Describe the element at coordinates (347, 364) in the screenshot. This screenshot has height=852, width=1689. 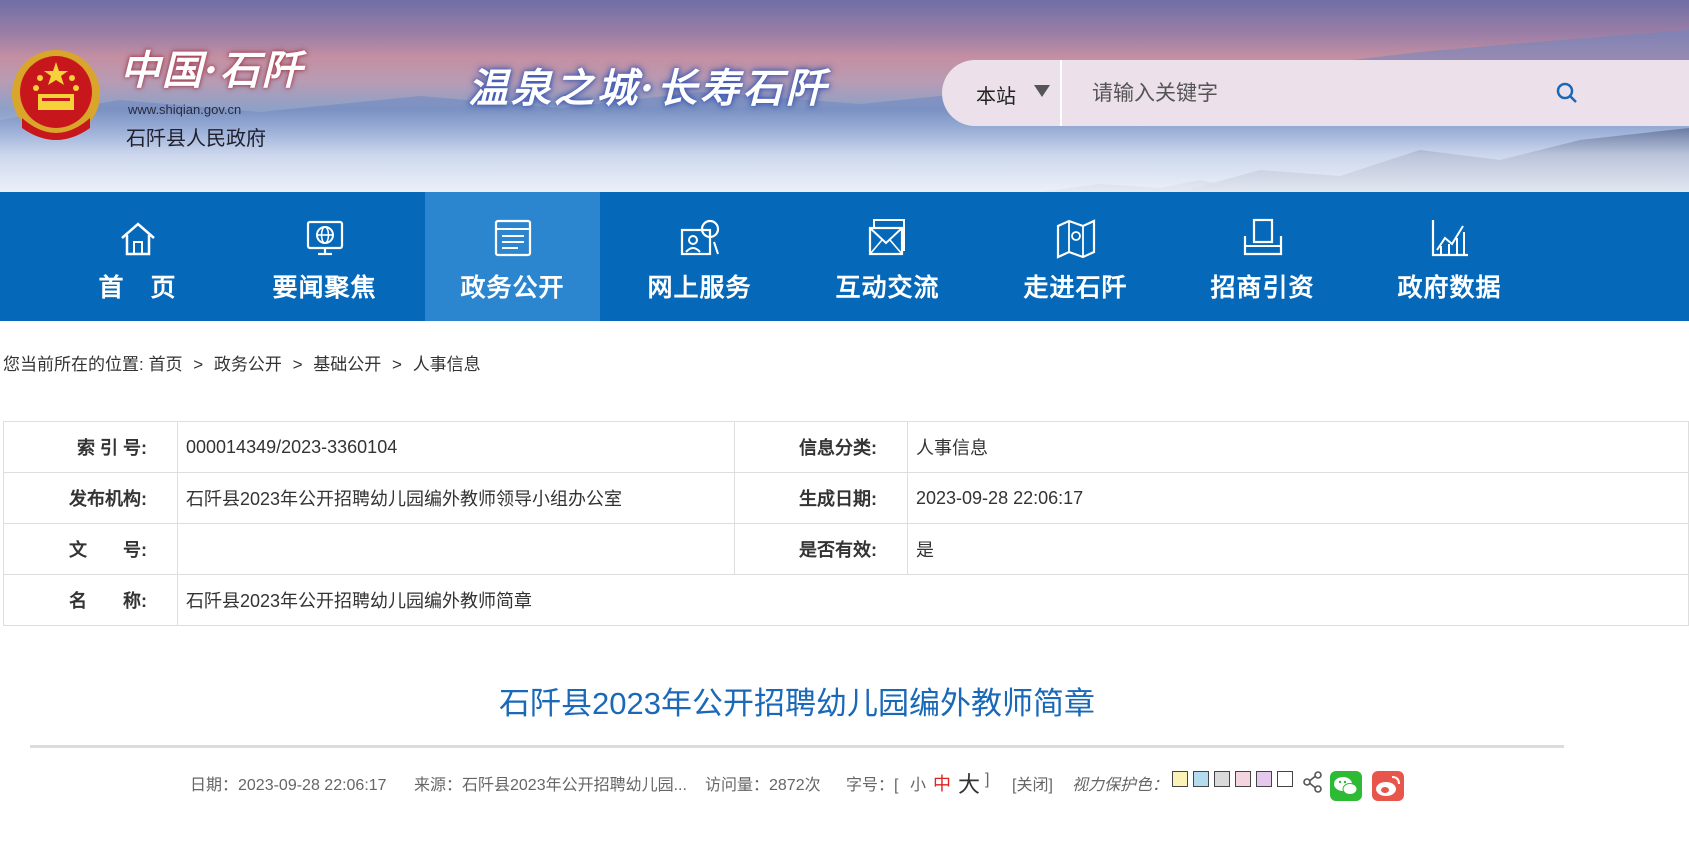
I see `breadcrumb-link-basic: 基础公开` at that location.